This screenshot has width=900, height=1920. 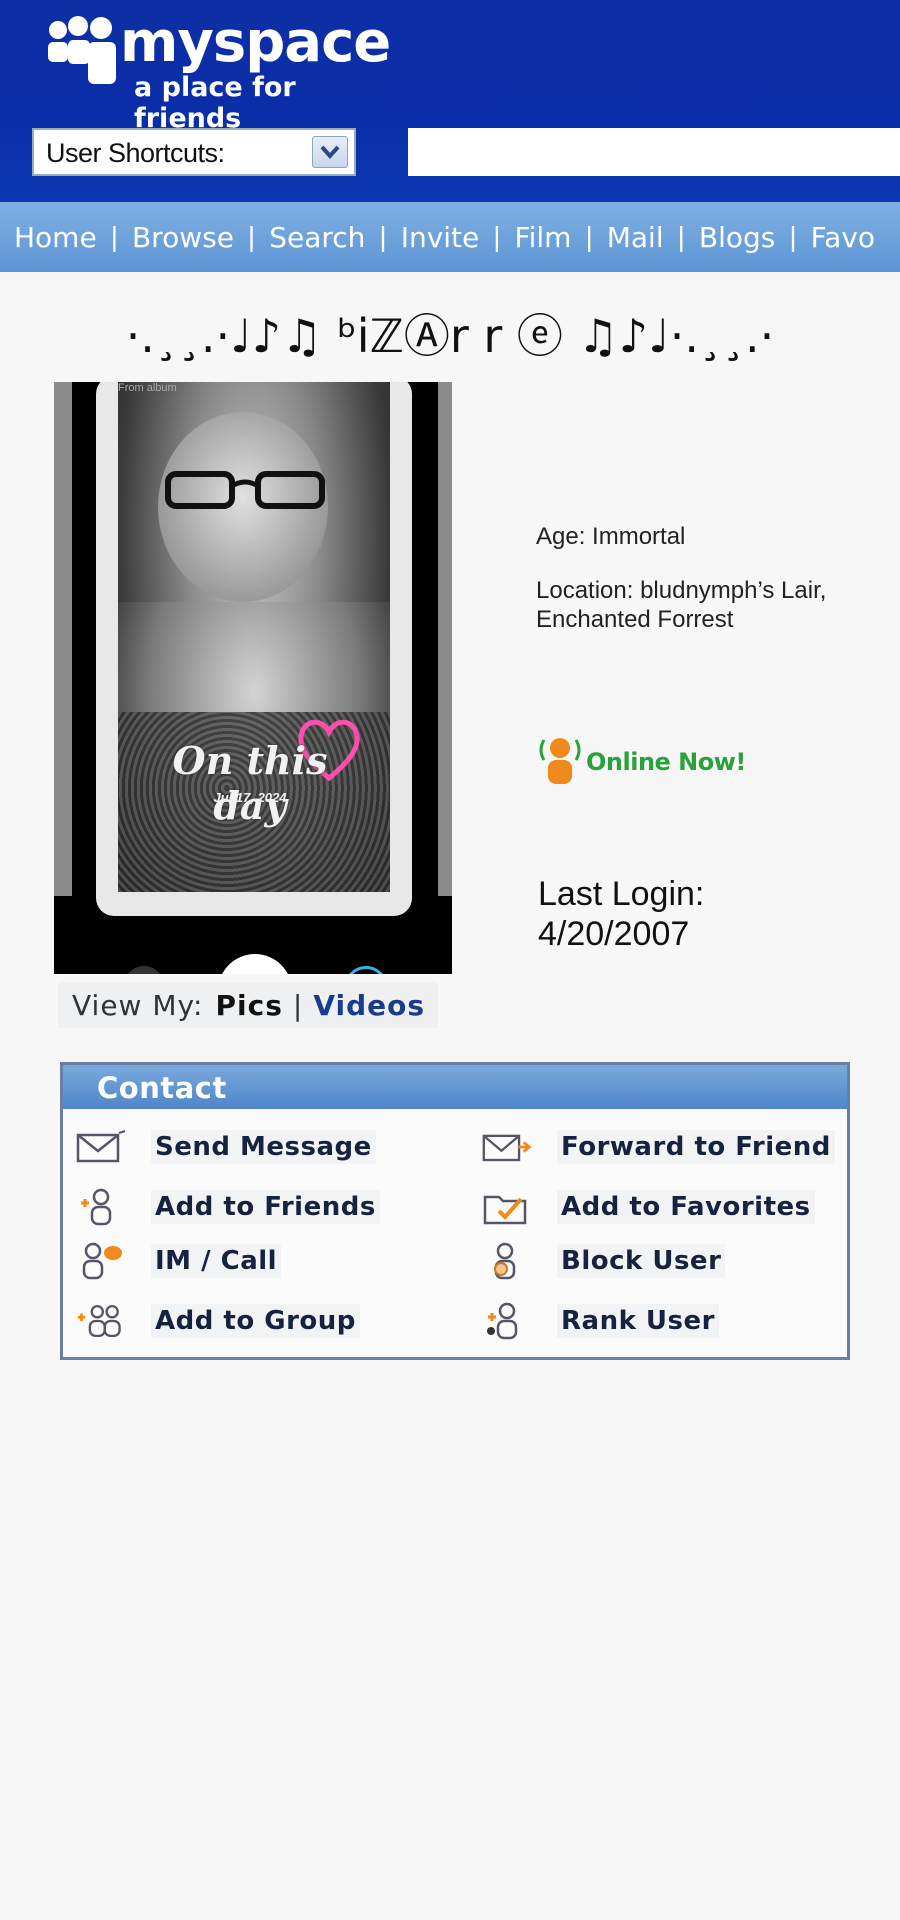 What do you see at coordinates (253, 678) in the screenshot?
I see `profile-photo: From album On this day Jul 17, 2024` at bounding box center [253, 678].